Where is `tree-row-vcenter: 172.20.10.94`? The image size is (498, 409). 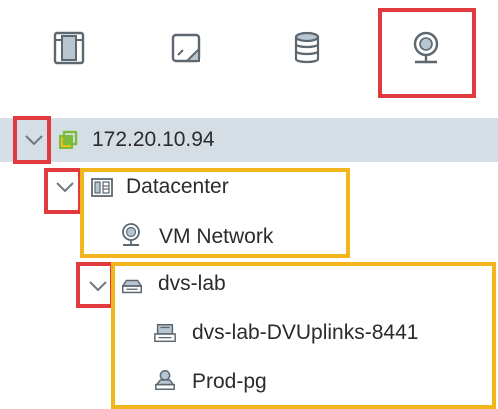
tree-row-vcenter: 172.20.10.94 is located at coordinates (249, 140).